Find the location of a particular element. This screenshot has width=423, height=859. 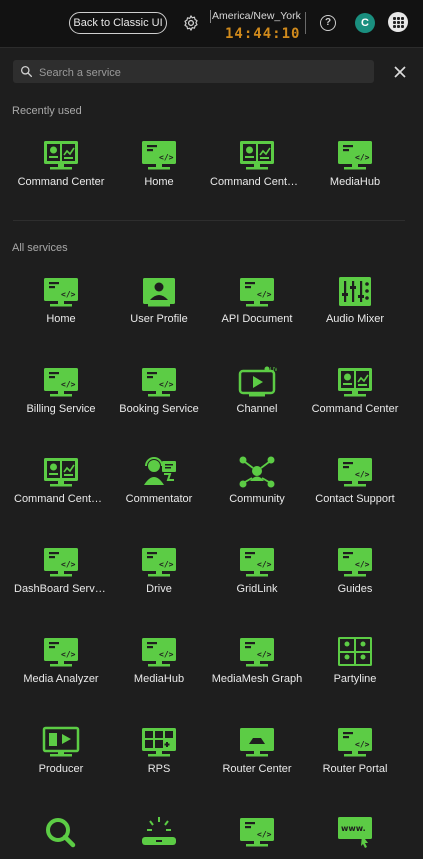

service-tile-commentator: Commentator is located at coordinates (159, 495).